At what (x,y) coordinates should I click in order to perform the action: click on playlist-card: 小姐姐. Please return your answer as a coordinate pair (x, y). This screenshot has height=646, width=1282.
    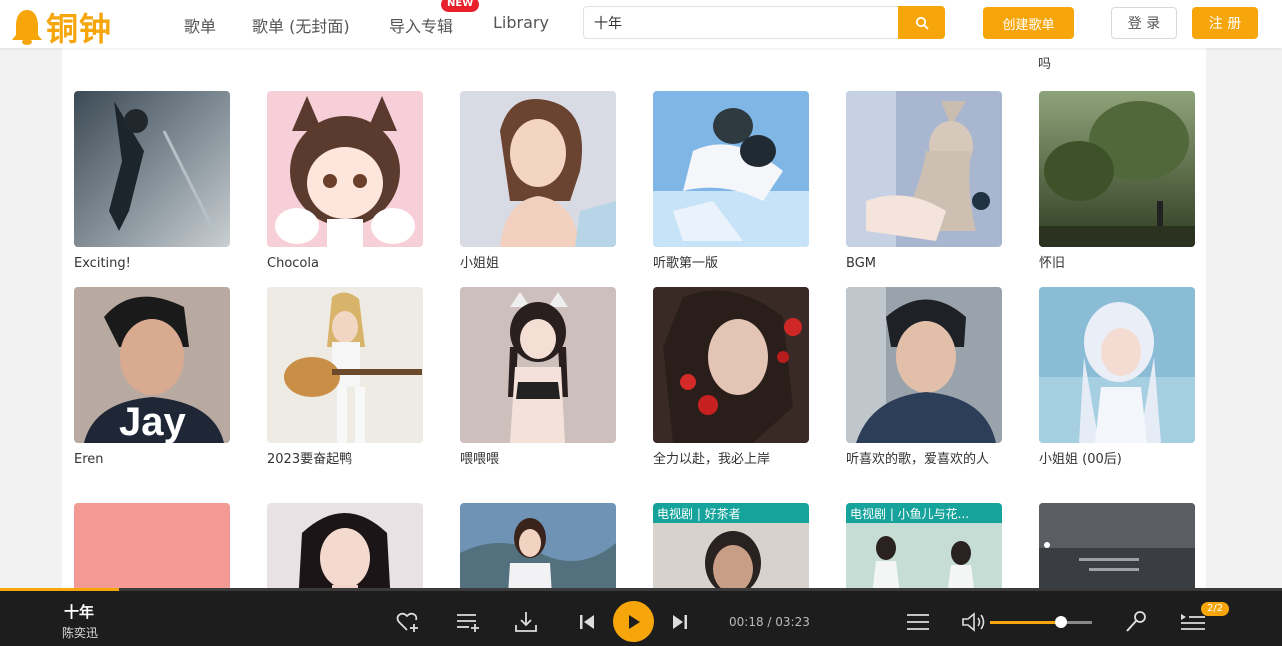
    Looking at the image, I should click on (538, 182).